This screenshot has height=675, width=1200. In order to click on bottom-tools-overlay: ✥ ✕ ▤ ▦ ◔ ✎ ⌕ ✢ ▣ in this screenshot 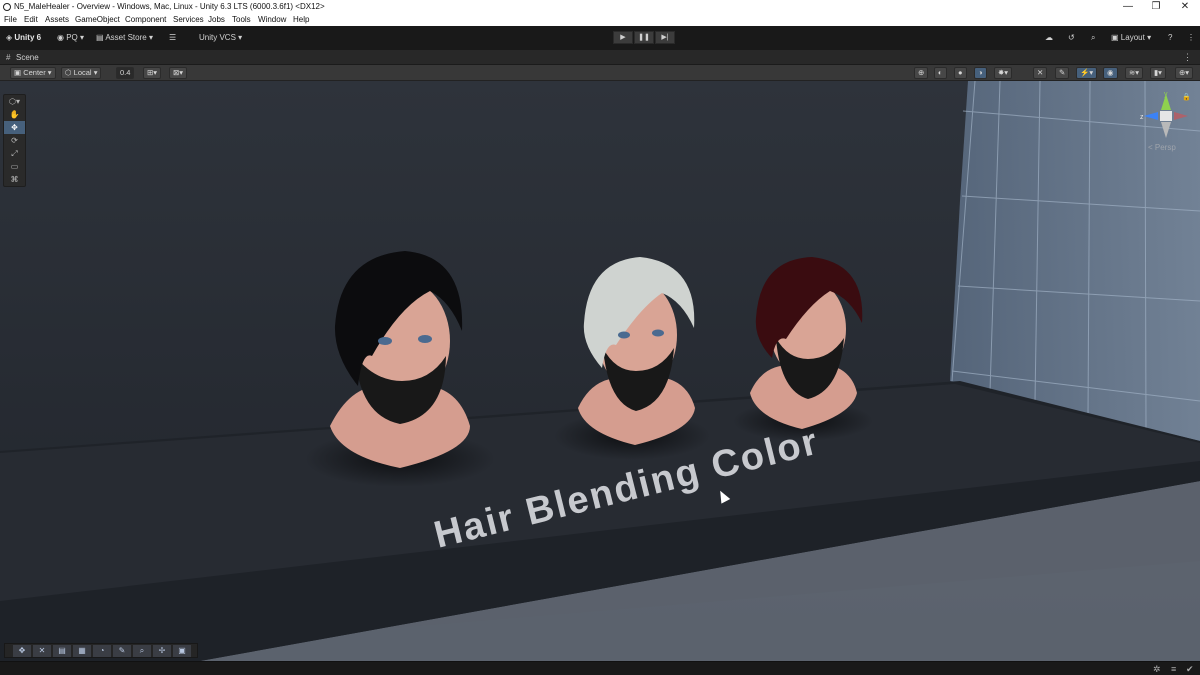, I will do `click(101, 650)`.